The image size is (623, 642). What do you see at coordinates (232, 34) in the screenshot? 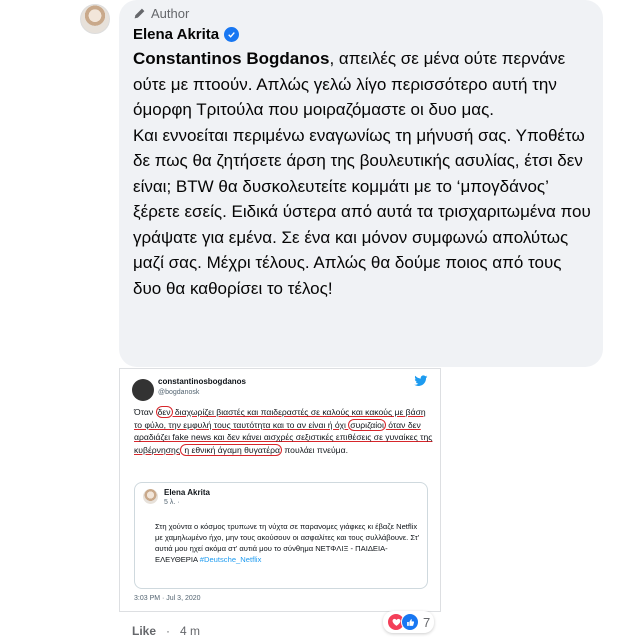
I see `verified-icon` at bounding box center [232, 34].